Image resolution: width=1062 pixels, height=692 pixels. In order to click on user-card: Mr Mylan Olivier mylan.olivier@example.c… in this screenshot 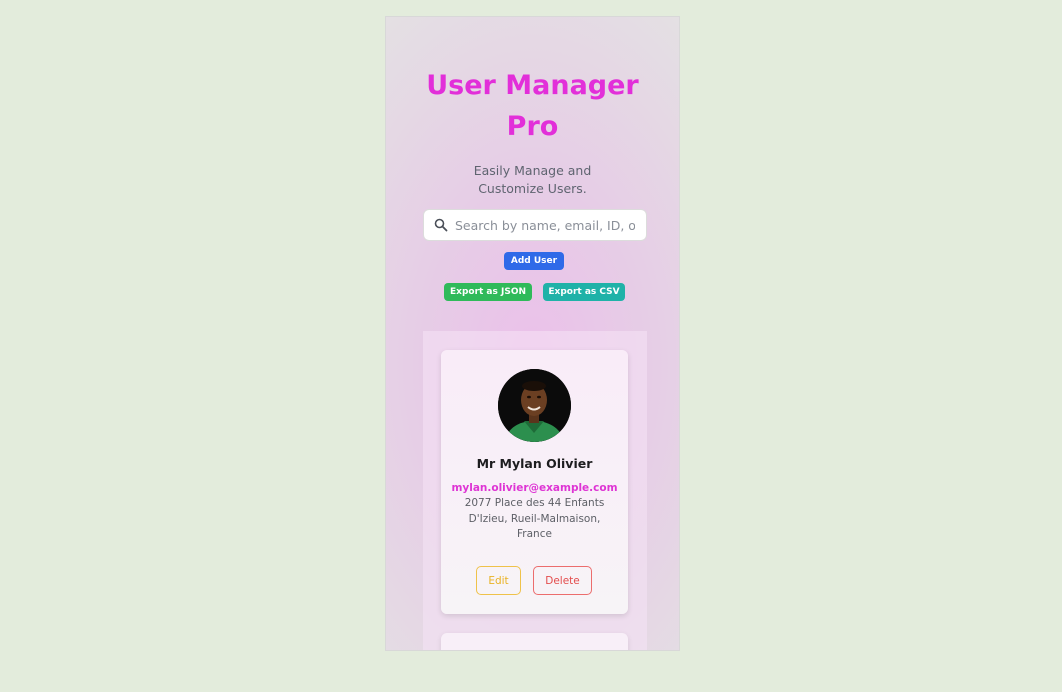, I will do `click(534, 482)`.